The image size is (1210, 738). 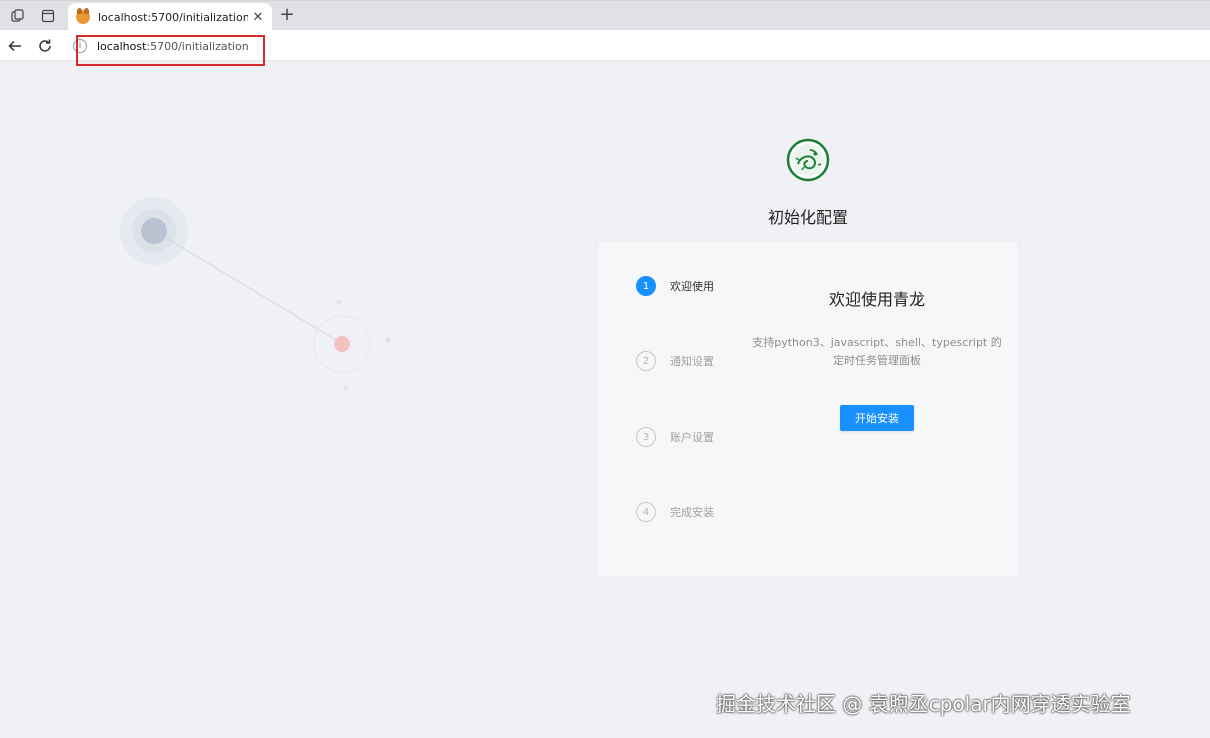 I want to click on step-welcome: 1 欢迎使用, so click(x=675, y=286).